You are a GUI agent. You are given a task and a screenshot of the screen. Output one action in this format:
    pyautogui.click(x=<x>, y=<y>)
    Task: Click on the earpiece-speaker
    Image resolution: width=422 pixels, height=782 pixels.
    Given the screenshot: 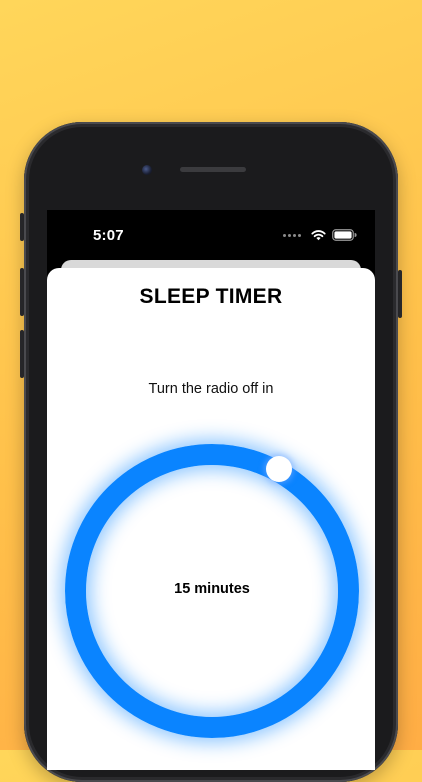 What is the action you would take?
    pyautogui.click(x=213, y=169)
    